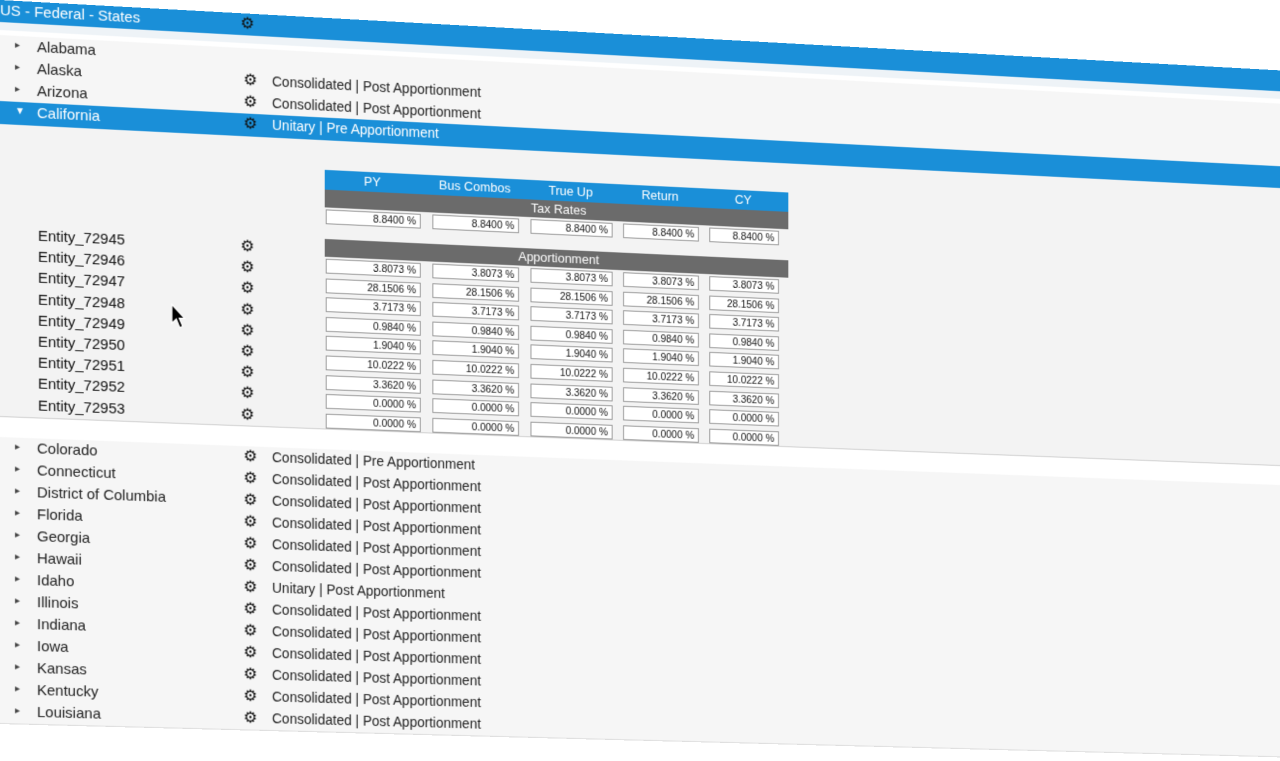  Describe the element at coordinates (20, 111) in the screenshot. I see `chevron-down-icon: ▼` at that location.